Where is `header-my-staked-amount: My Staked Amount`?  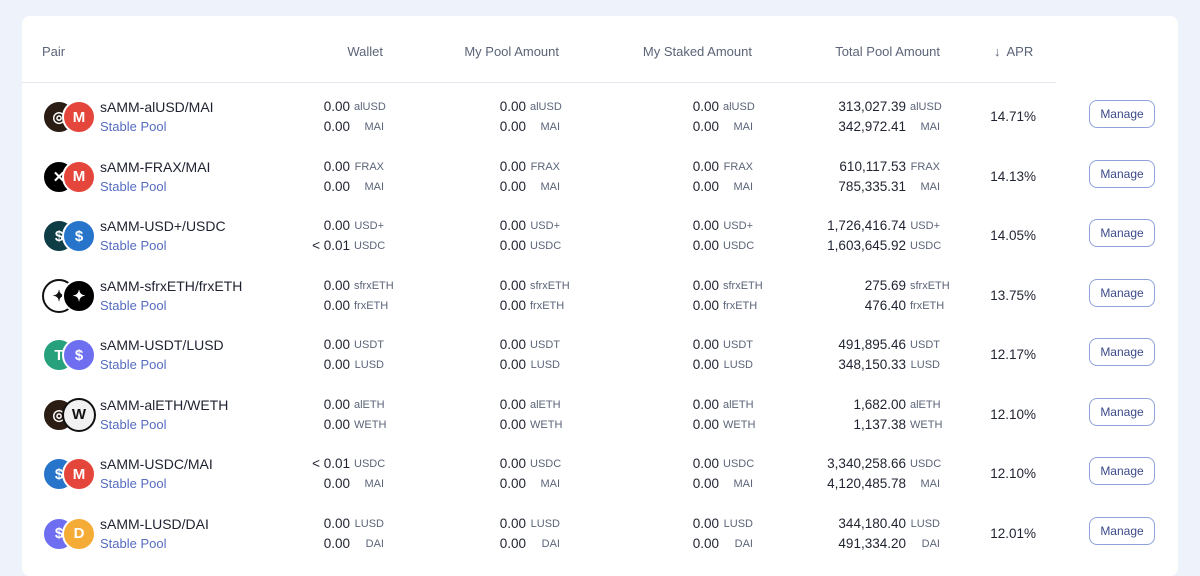
header-my-staked-amount: My Staked Amount is located at coordinates (677, 51).